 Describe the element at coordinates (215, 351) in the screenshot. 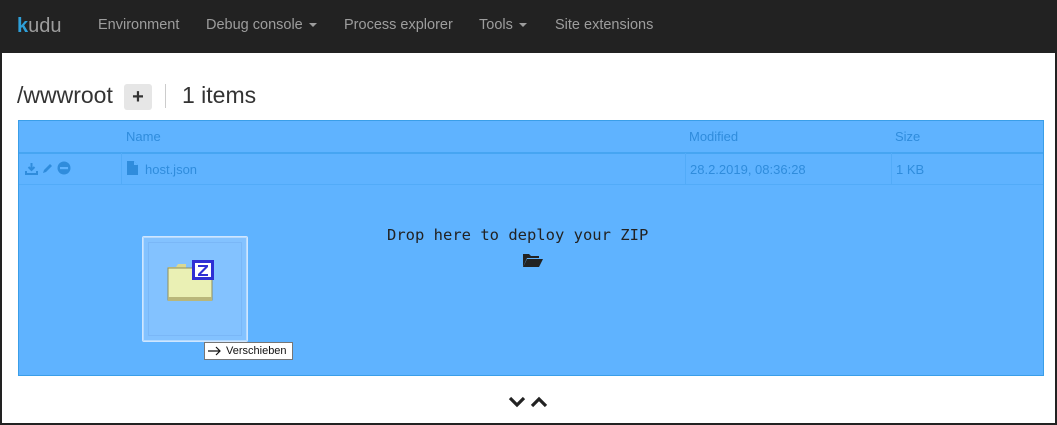

I see `arrow-right-icon` at that location.